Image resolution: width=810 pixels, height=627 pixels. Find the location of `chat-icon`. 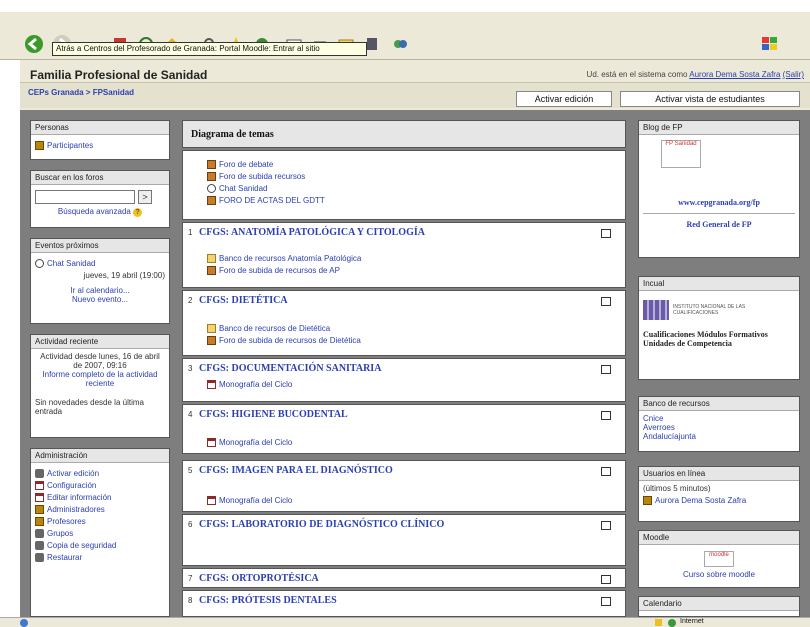

chat-icon is located at coordinates (39, 263).